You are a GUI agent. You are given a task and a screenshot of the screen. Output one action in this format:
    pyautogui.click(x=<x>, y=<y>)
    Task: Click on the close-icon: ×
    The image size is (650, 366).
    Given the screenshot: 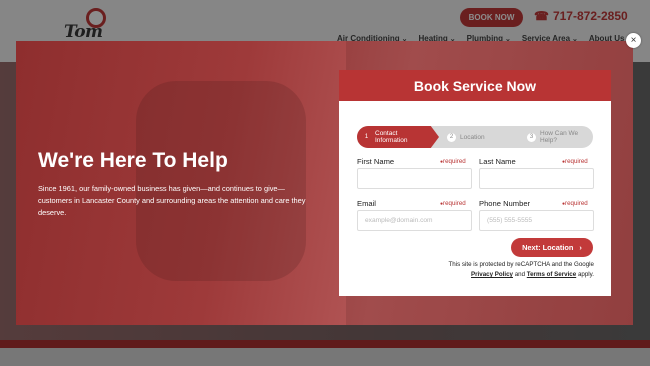 What is the action you would take?
    pyautogui.click(x=633, y=40)
    